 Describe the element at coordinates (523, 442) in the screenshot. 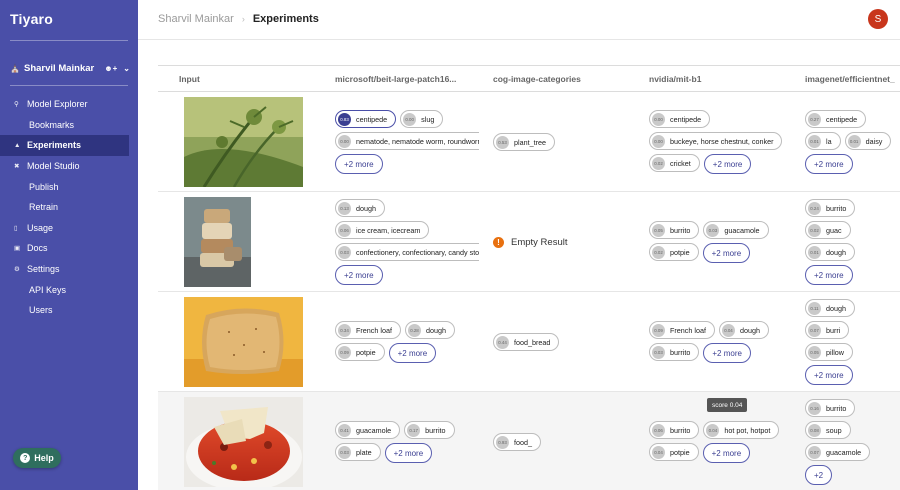

I see `prediction-label: food_` at that location.